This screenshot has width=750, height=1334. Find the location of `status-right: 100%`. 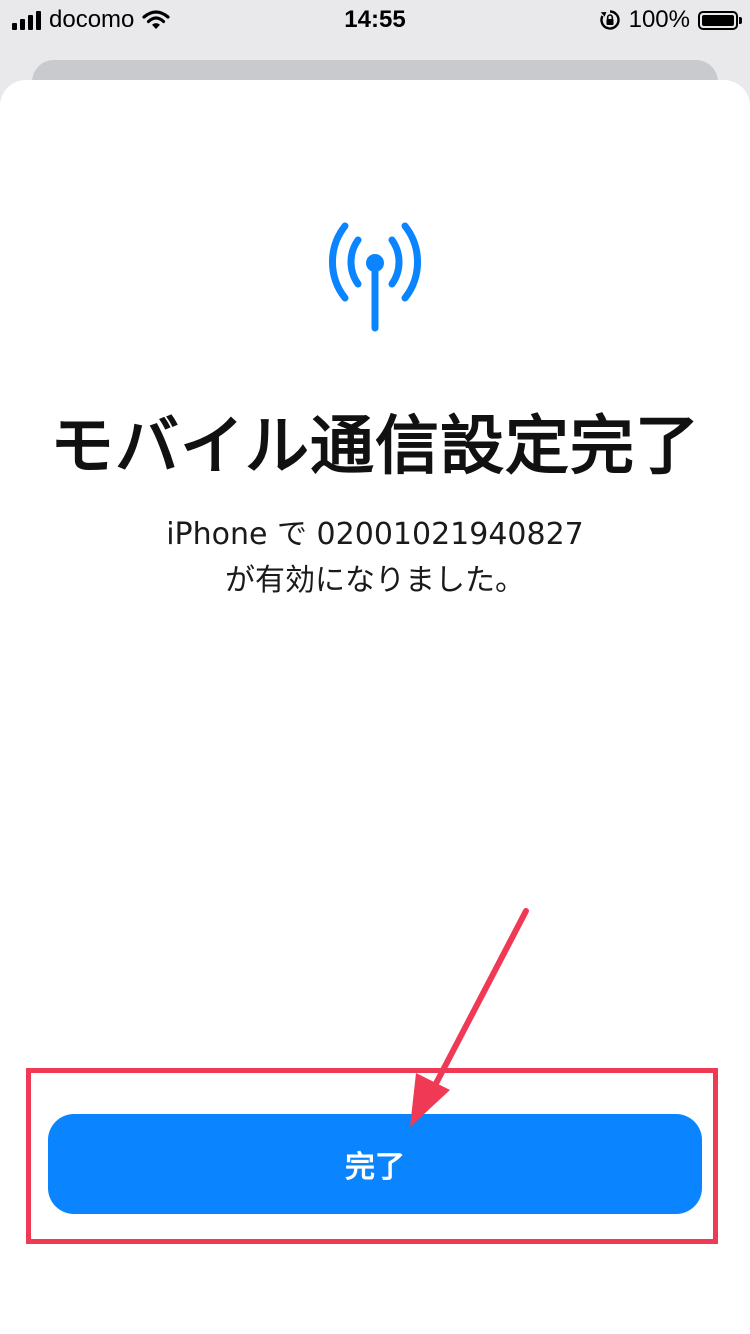

status-right: 100% is located at coordinates (670, 20).